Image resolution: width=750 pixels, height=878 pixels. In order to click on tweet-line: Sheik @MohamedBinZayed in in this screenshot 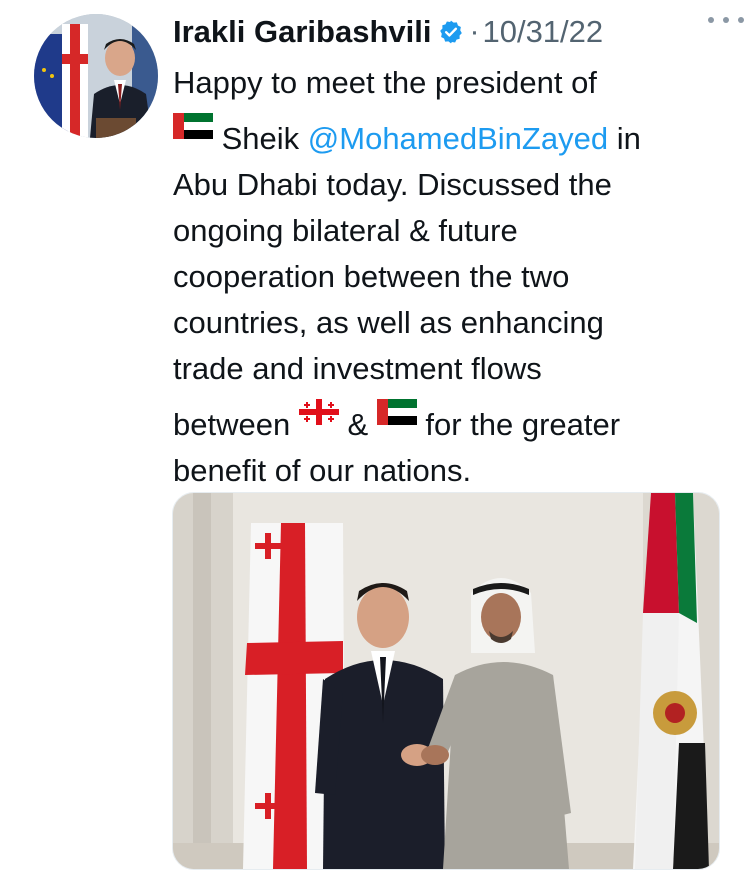, I will do `click(453, 134)`.